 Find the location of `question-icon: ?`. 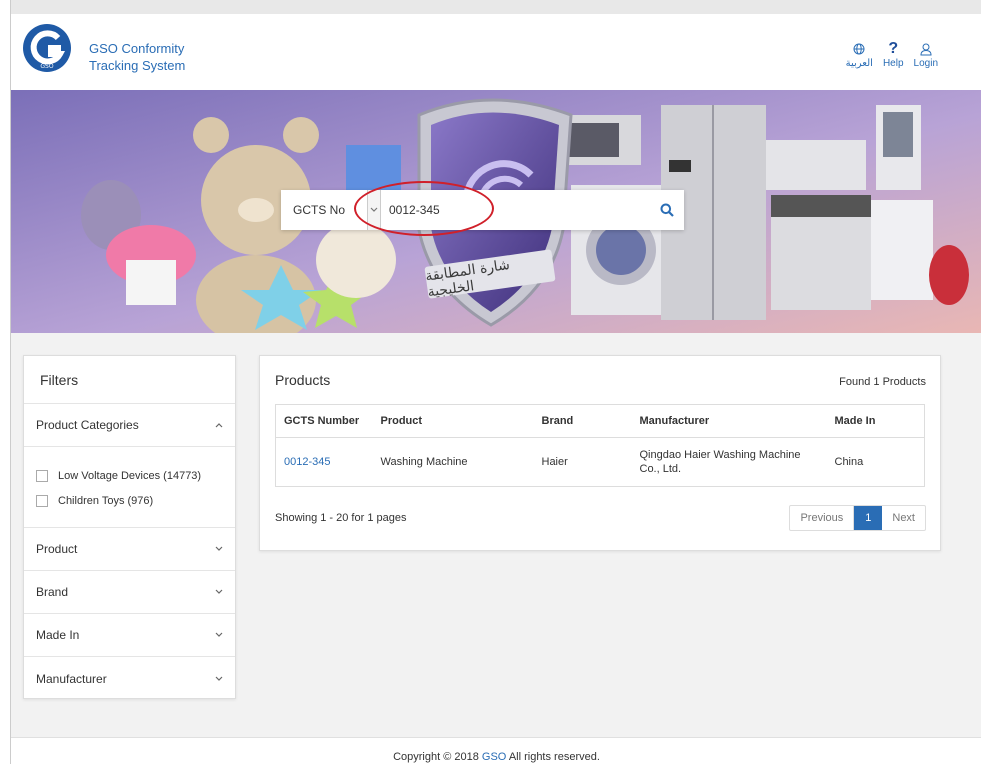

question-icon: ? is located at coordinates (893, 48).